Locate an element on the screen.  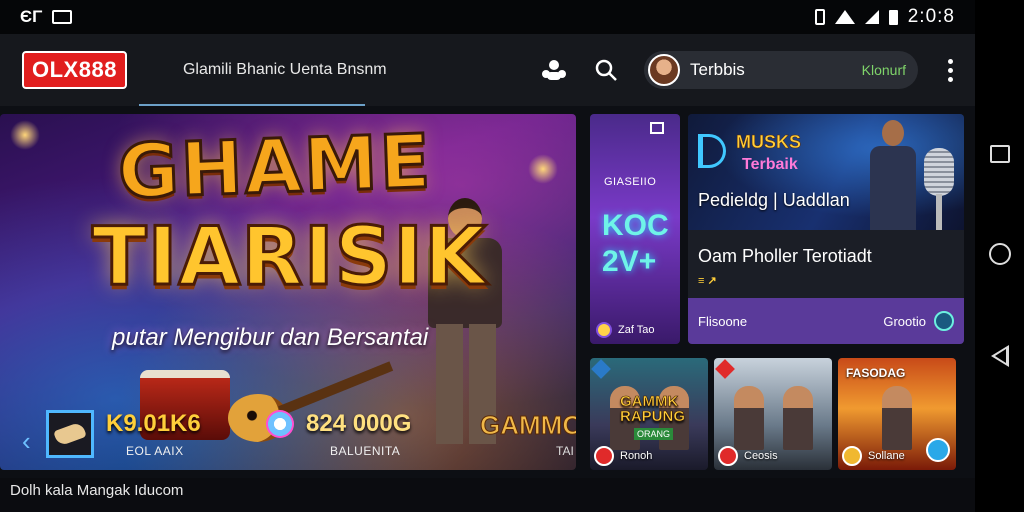
search-icon is located at coordinates (606, 70).